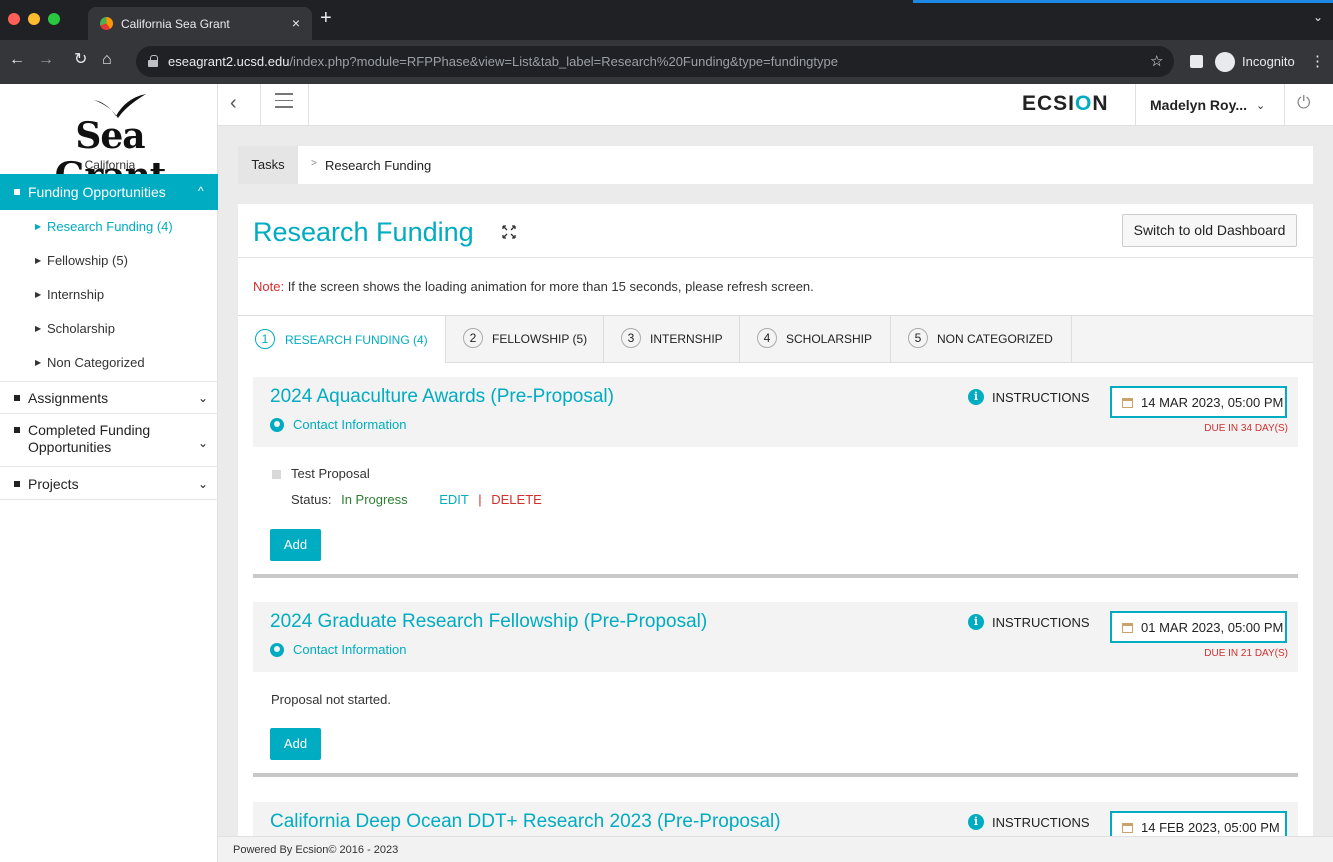 The width and height of the screenshot is (1333, 862). What do you see at coordinates (109, 295) in the screenshot?
I see `nav-internship: ▶ Internship` at bounding box center [109, 295].